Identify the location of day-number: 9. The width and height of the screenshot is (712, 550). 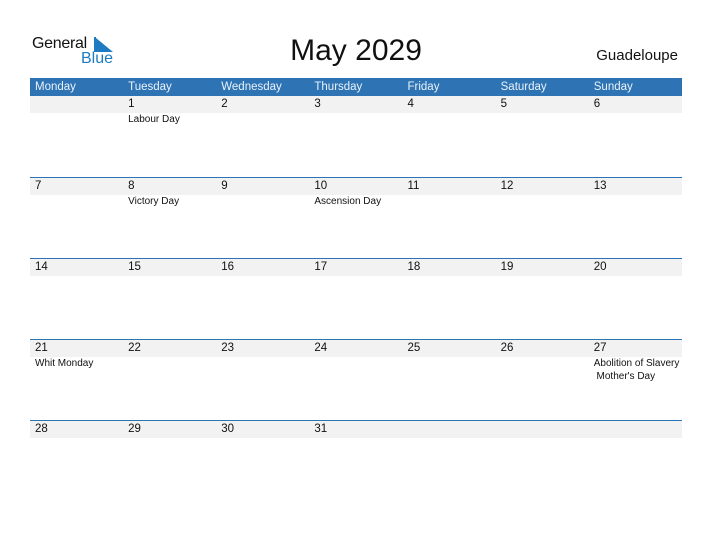
(224, 186).